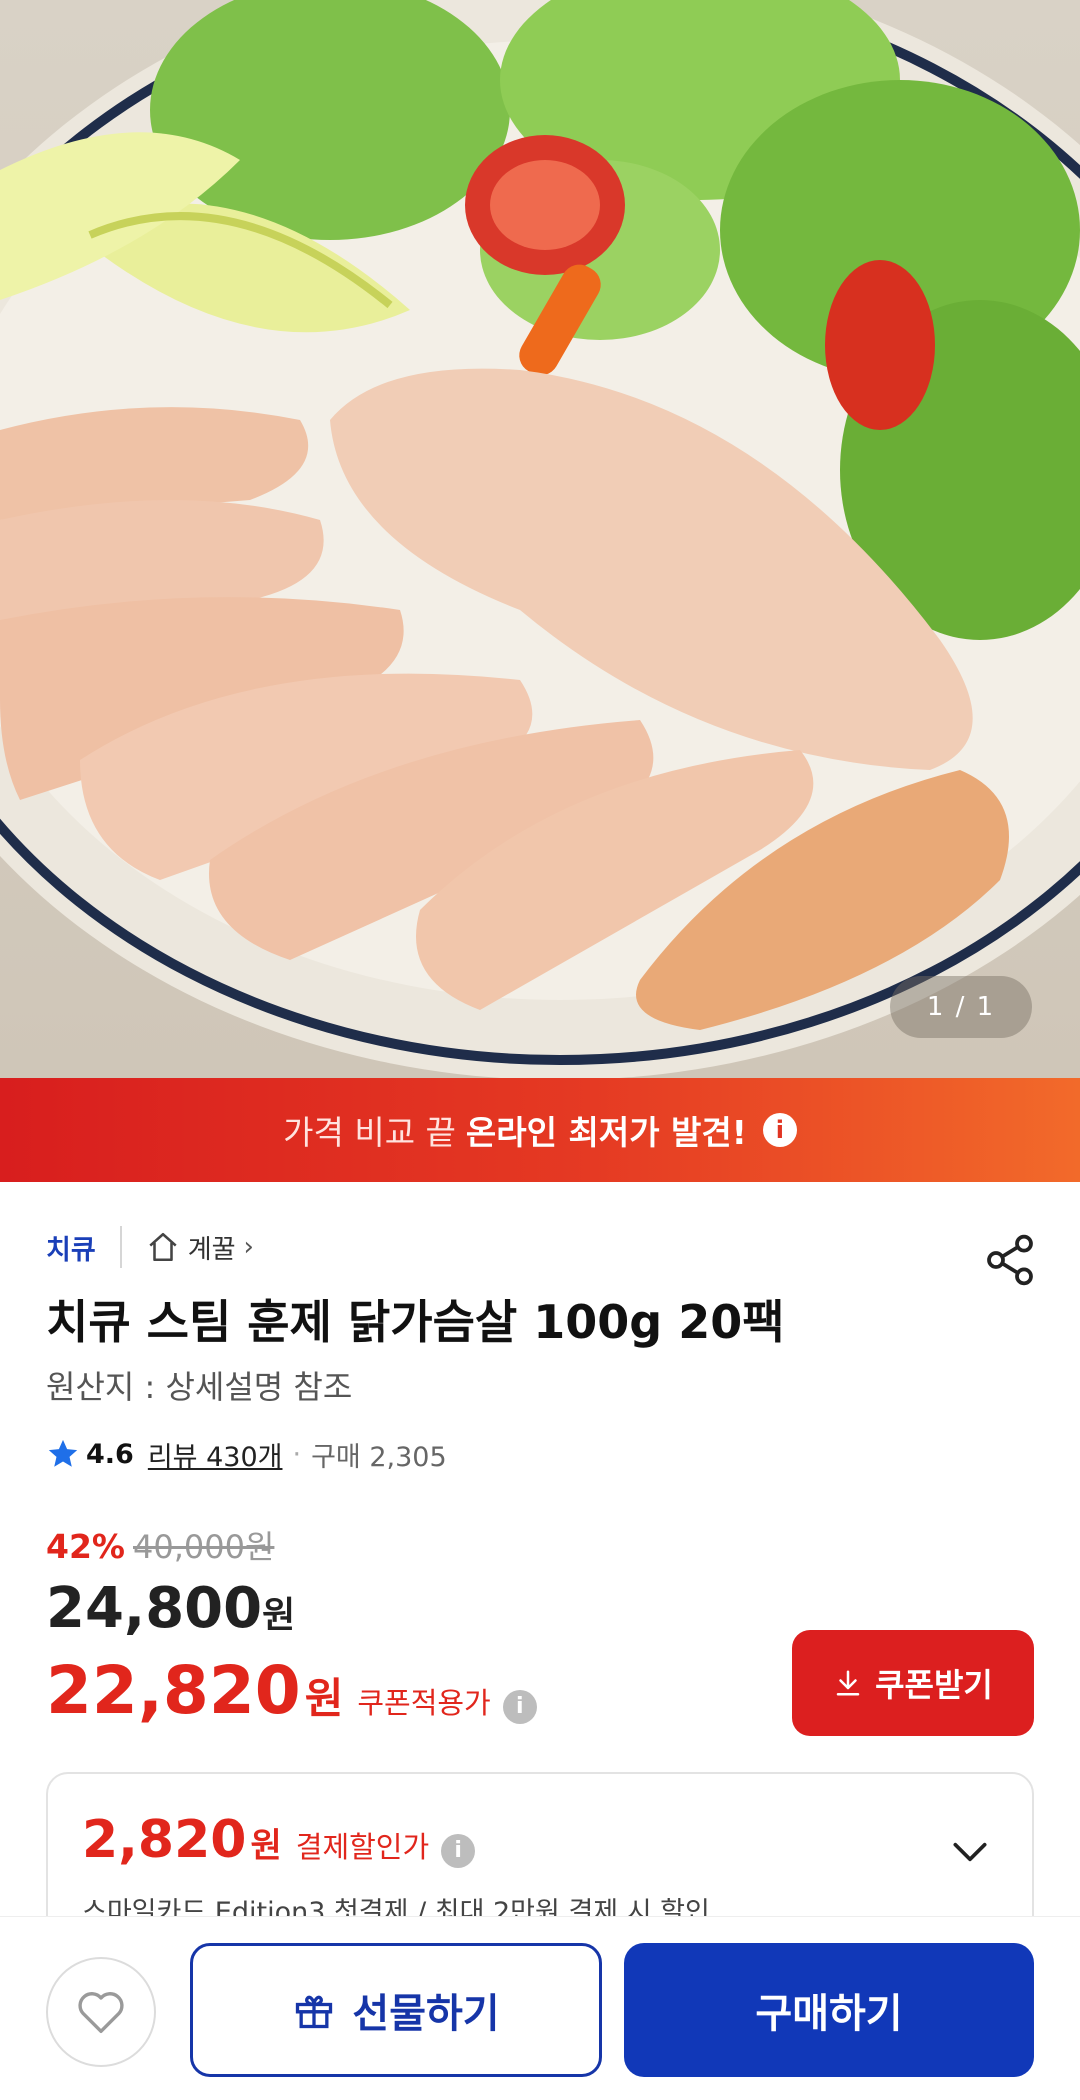  What do you see at coordinates (379, 1457) in the screenshot?
I see `purchase-count: 구매 2,305` at bounding box center [379, 1457].